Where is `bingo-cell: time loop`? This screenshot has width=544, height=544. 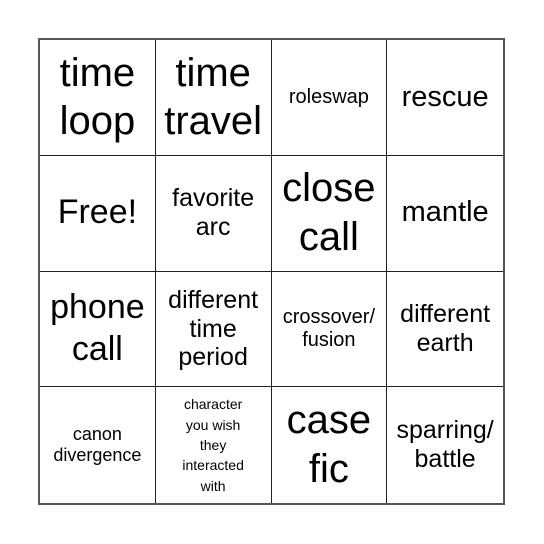
bingo-cell: time loop is located at coordinates (98, 98).